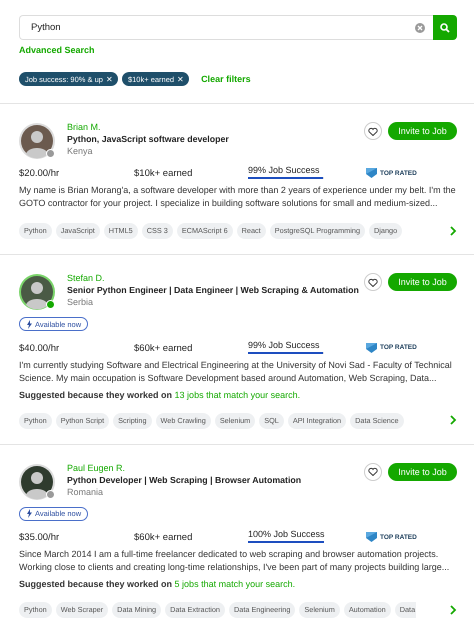  I want to click on search-button, so click(445, 27).